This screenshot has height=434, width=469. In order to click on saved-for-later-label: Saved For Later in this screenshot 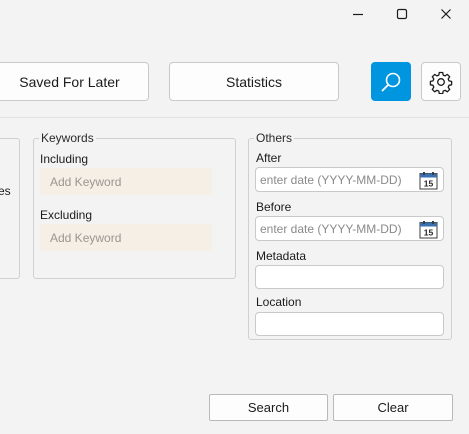, I will do `click(69, 81)`.